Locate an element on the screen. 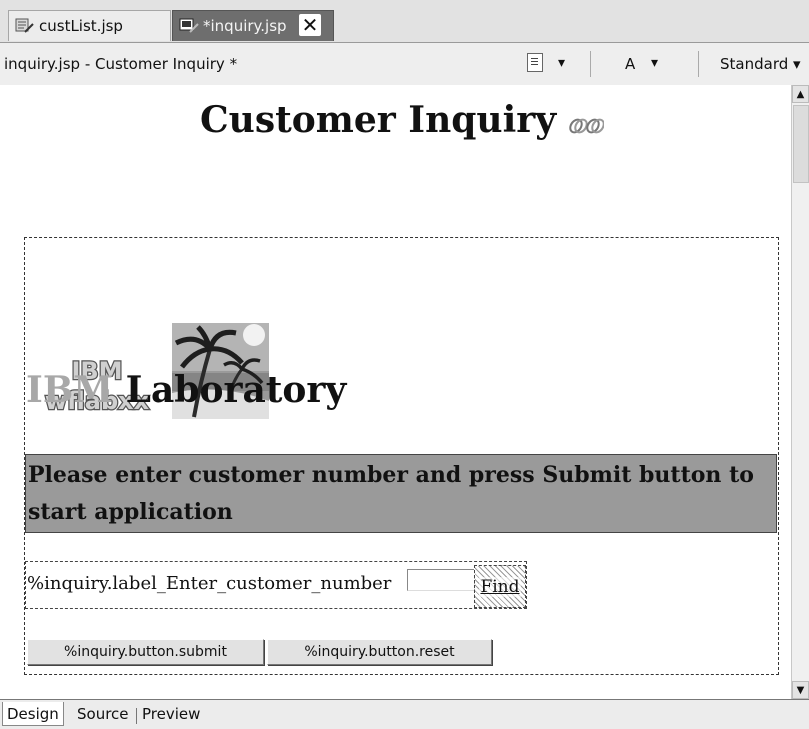 The image size is (809, 729). editor-tab-bar: custList.jsp *inquiry.jsp ✕ is located at coordinates (404, 21).